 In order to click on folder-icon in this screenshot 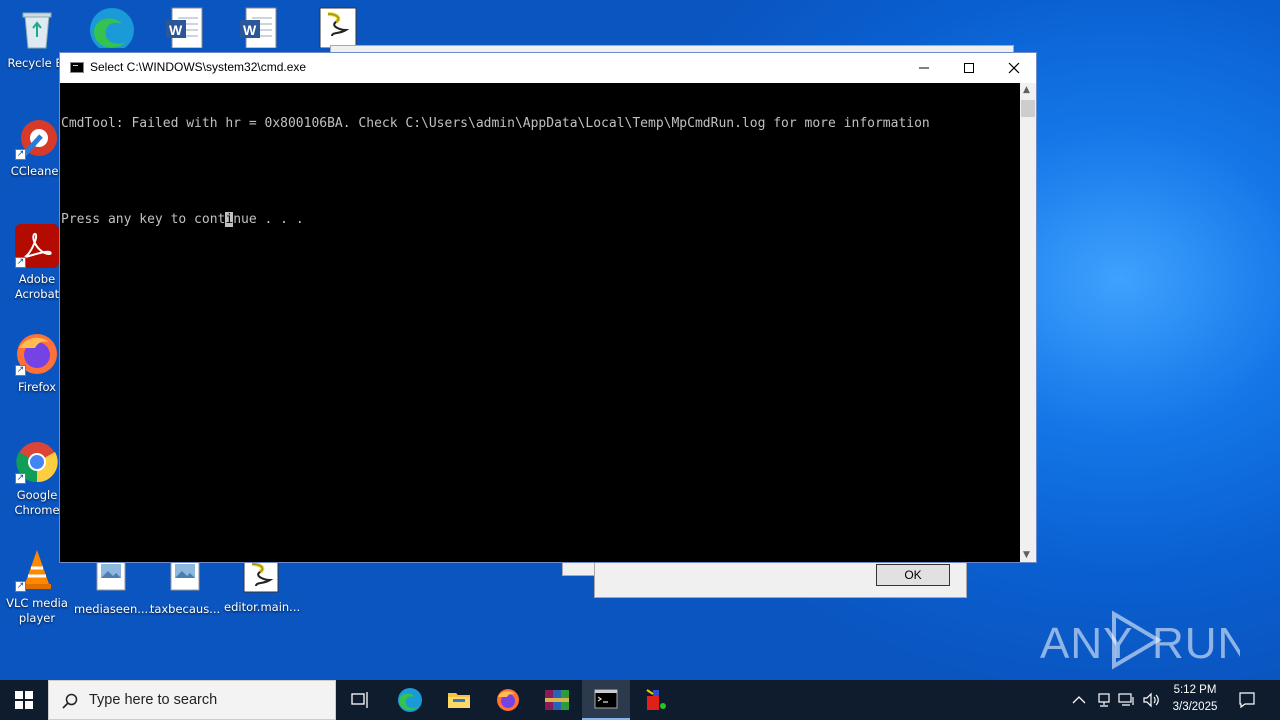, I will do `click(459, 700)`.